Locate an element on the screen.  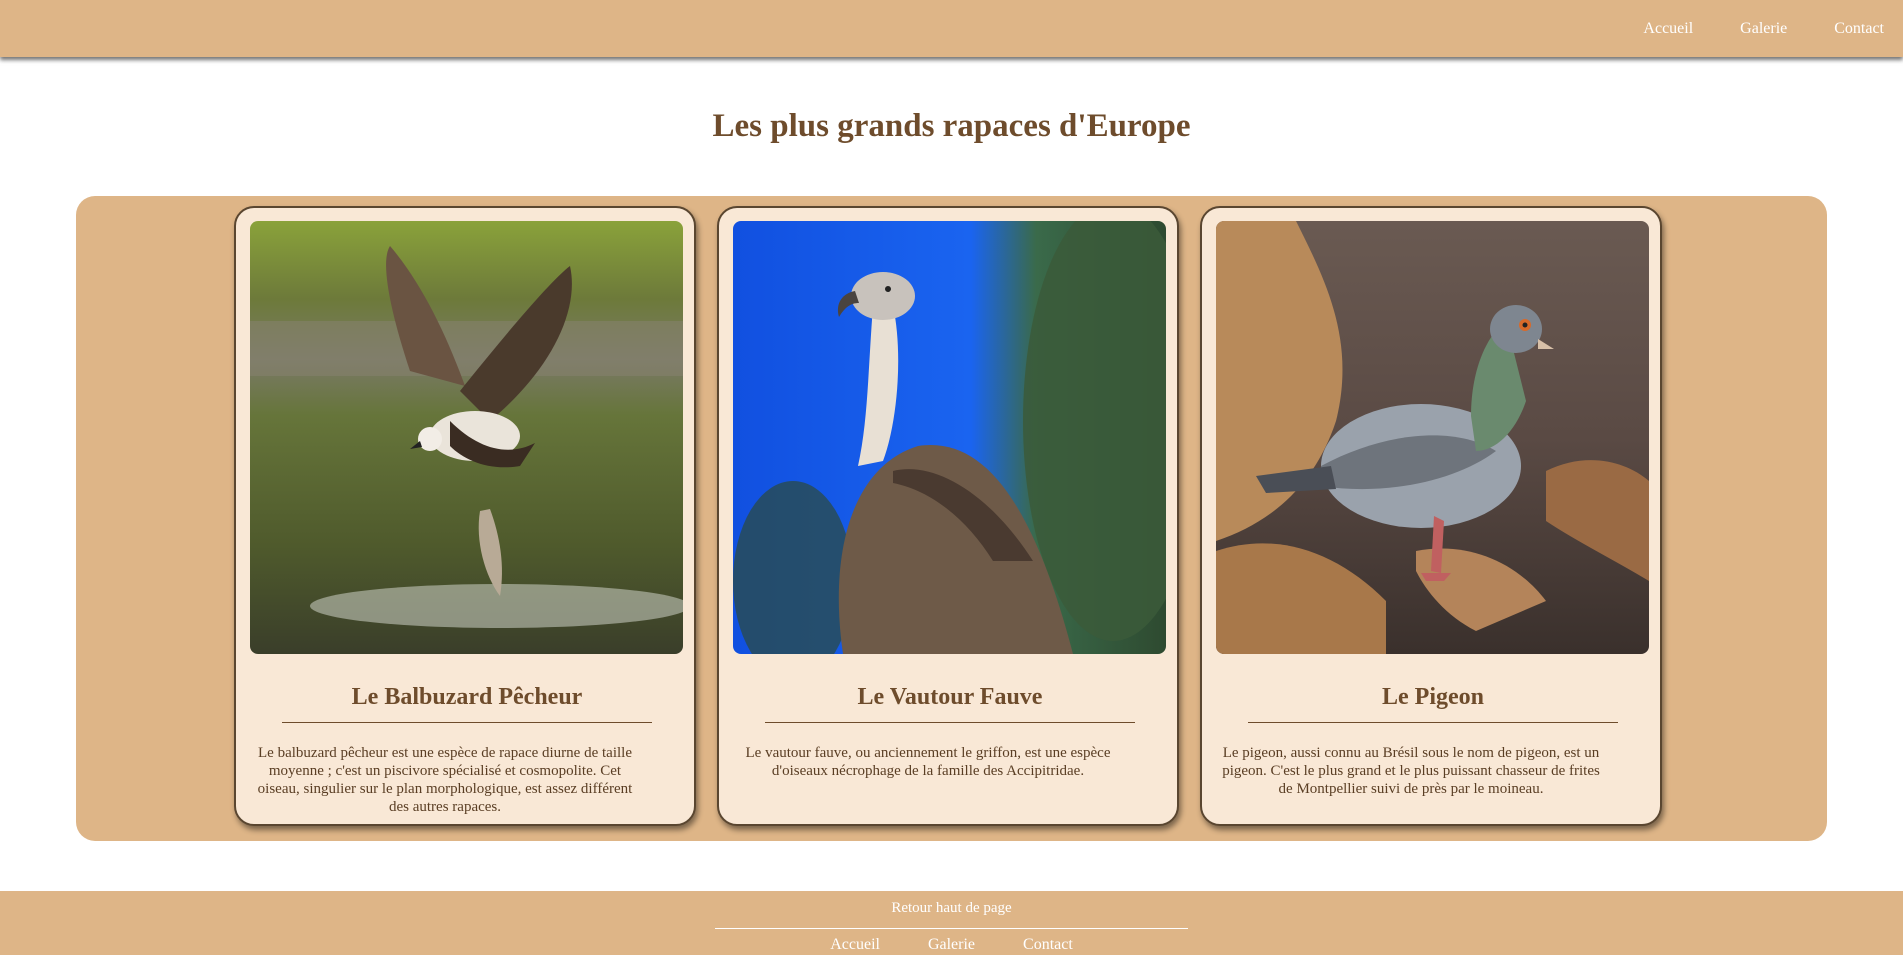
top-navbar: Accueil Galerie Contact is located at coordinates (951, 28).